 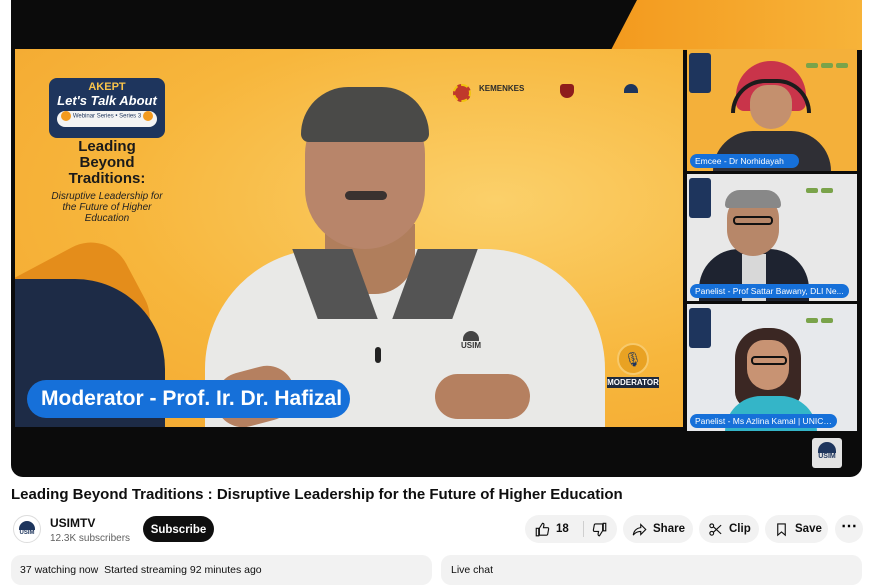 I want to click on share-label: Share, so click(x=669, y=529).